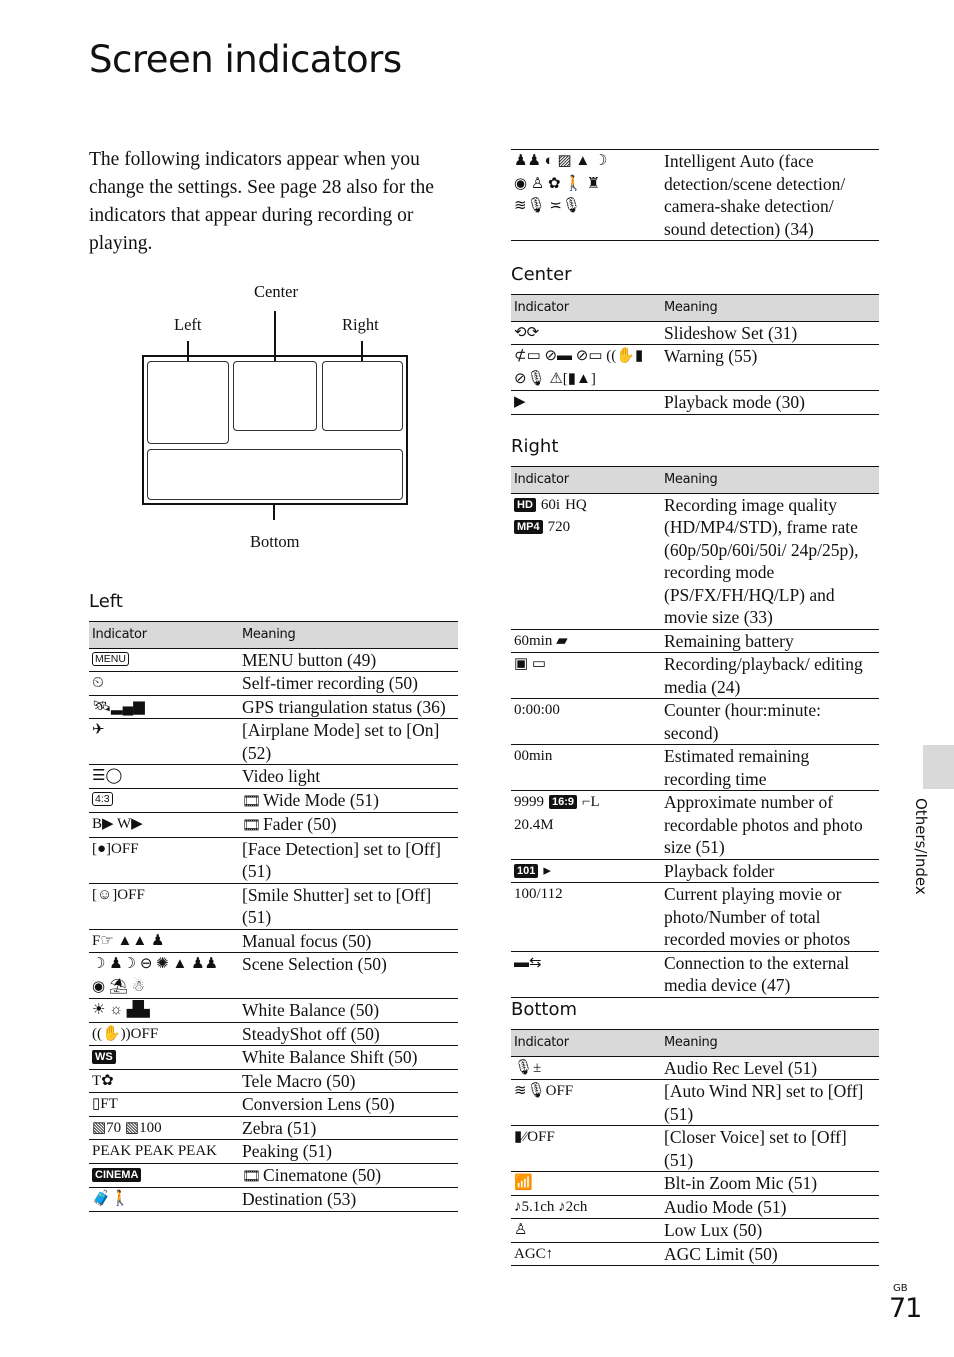  Describe the element at coordinates (118, 894) in the screenshot. I see `smile-shutter-off-icon: [☺]OFF` at that location.